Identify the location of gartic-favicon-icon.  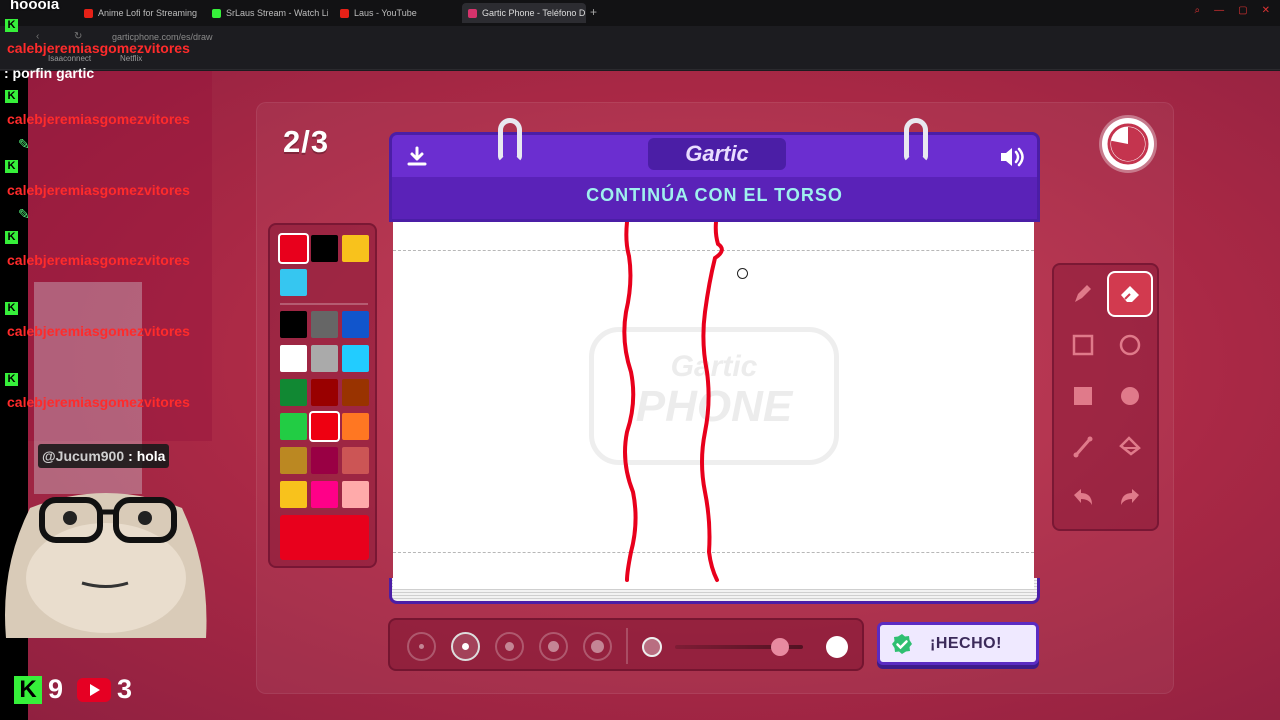
(472, 13).